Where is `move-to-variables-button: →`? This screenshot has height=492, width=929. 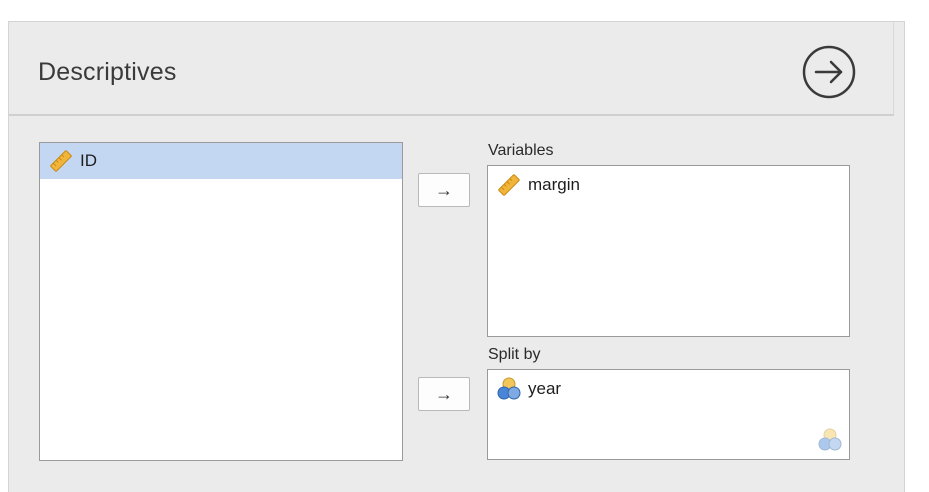
move-to-variables-button: → is located at coordinates (444, 190).